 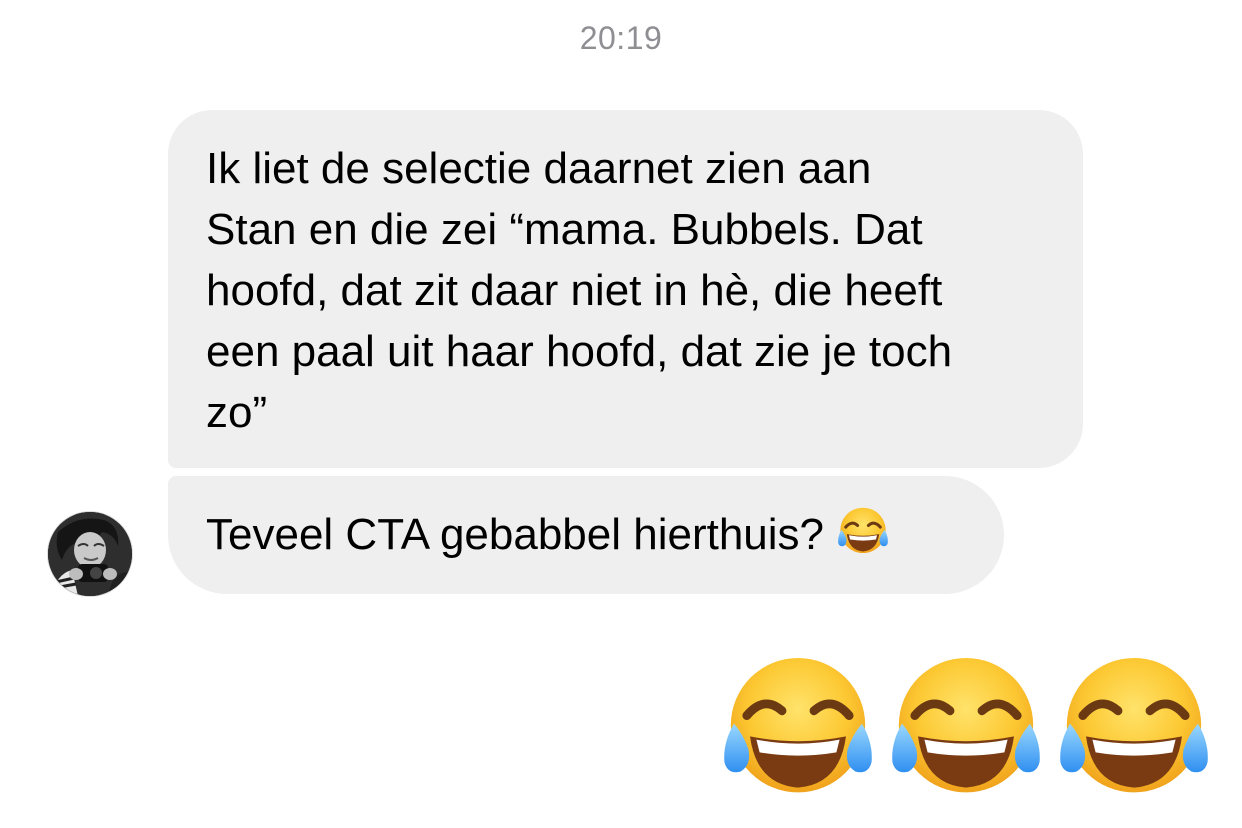 What do you see at coordinates (515, 534) in the screenshot?
I see `message-text: Teveel CTA gebabbel hierthuis?` at bounding box center [515, 534].